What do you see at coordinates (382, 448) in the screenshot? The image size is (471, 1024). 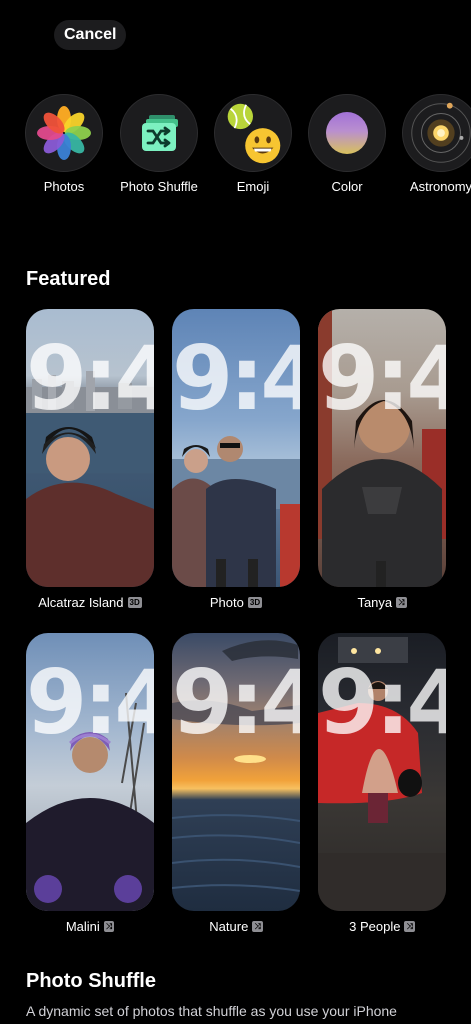 I see `wallpaper-card-tanya: 9:41` at bounding box center [382, 448].